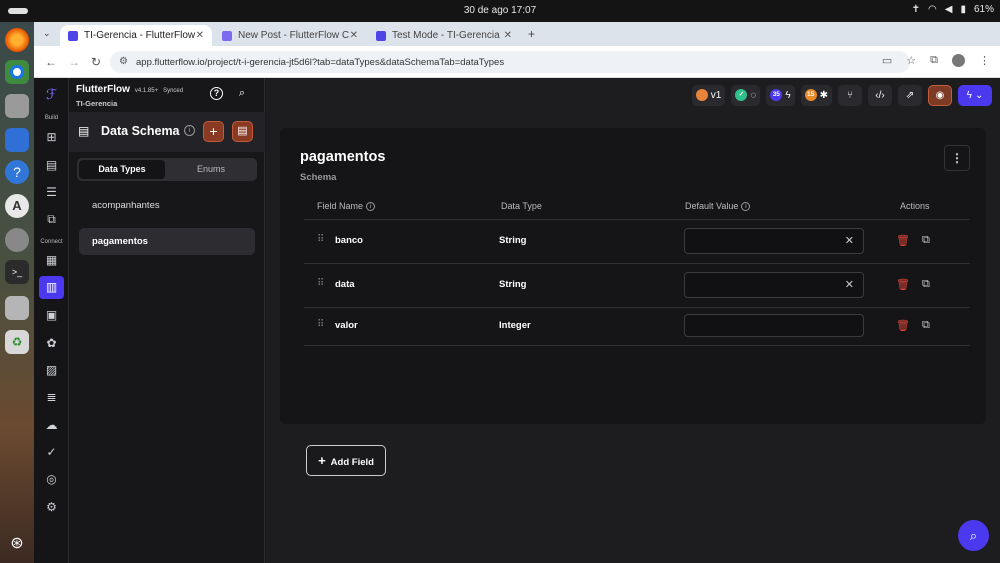 This screenshot has width=1000, height=563. What do you see at coordinates (973, 535) in the screenshot?
I see `search-fab: ⌕` at bounding box center [973, 535].